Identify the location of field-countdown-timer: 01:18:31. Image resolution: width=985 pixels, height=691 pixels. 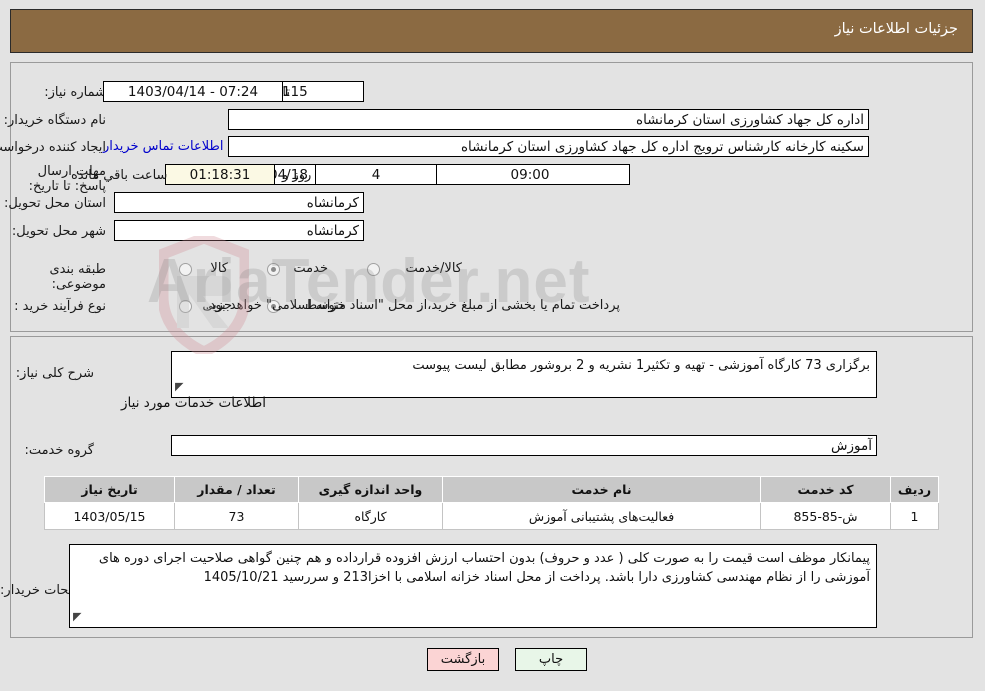
(221, 174).